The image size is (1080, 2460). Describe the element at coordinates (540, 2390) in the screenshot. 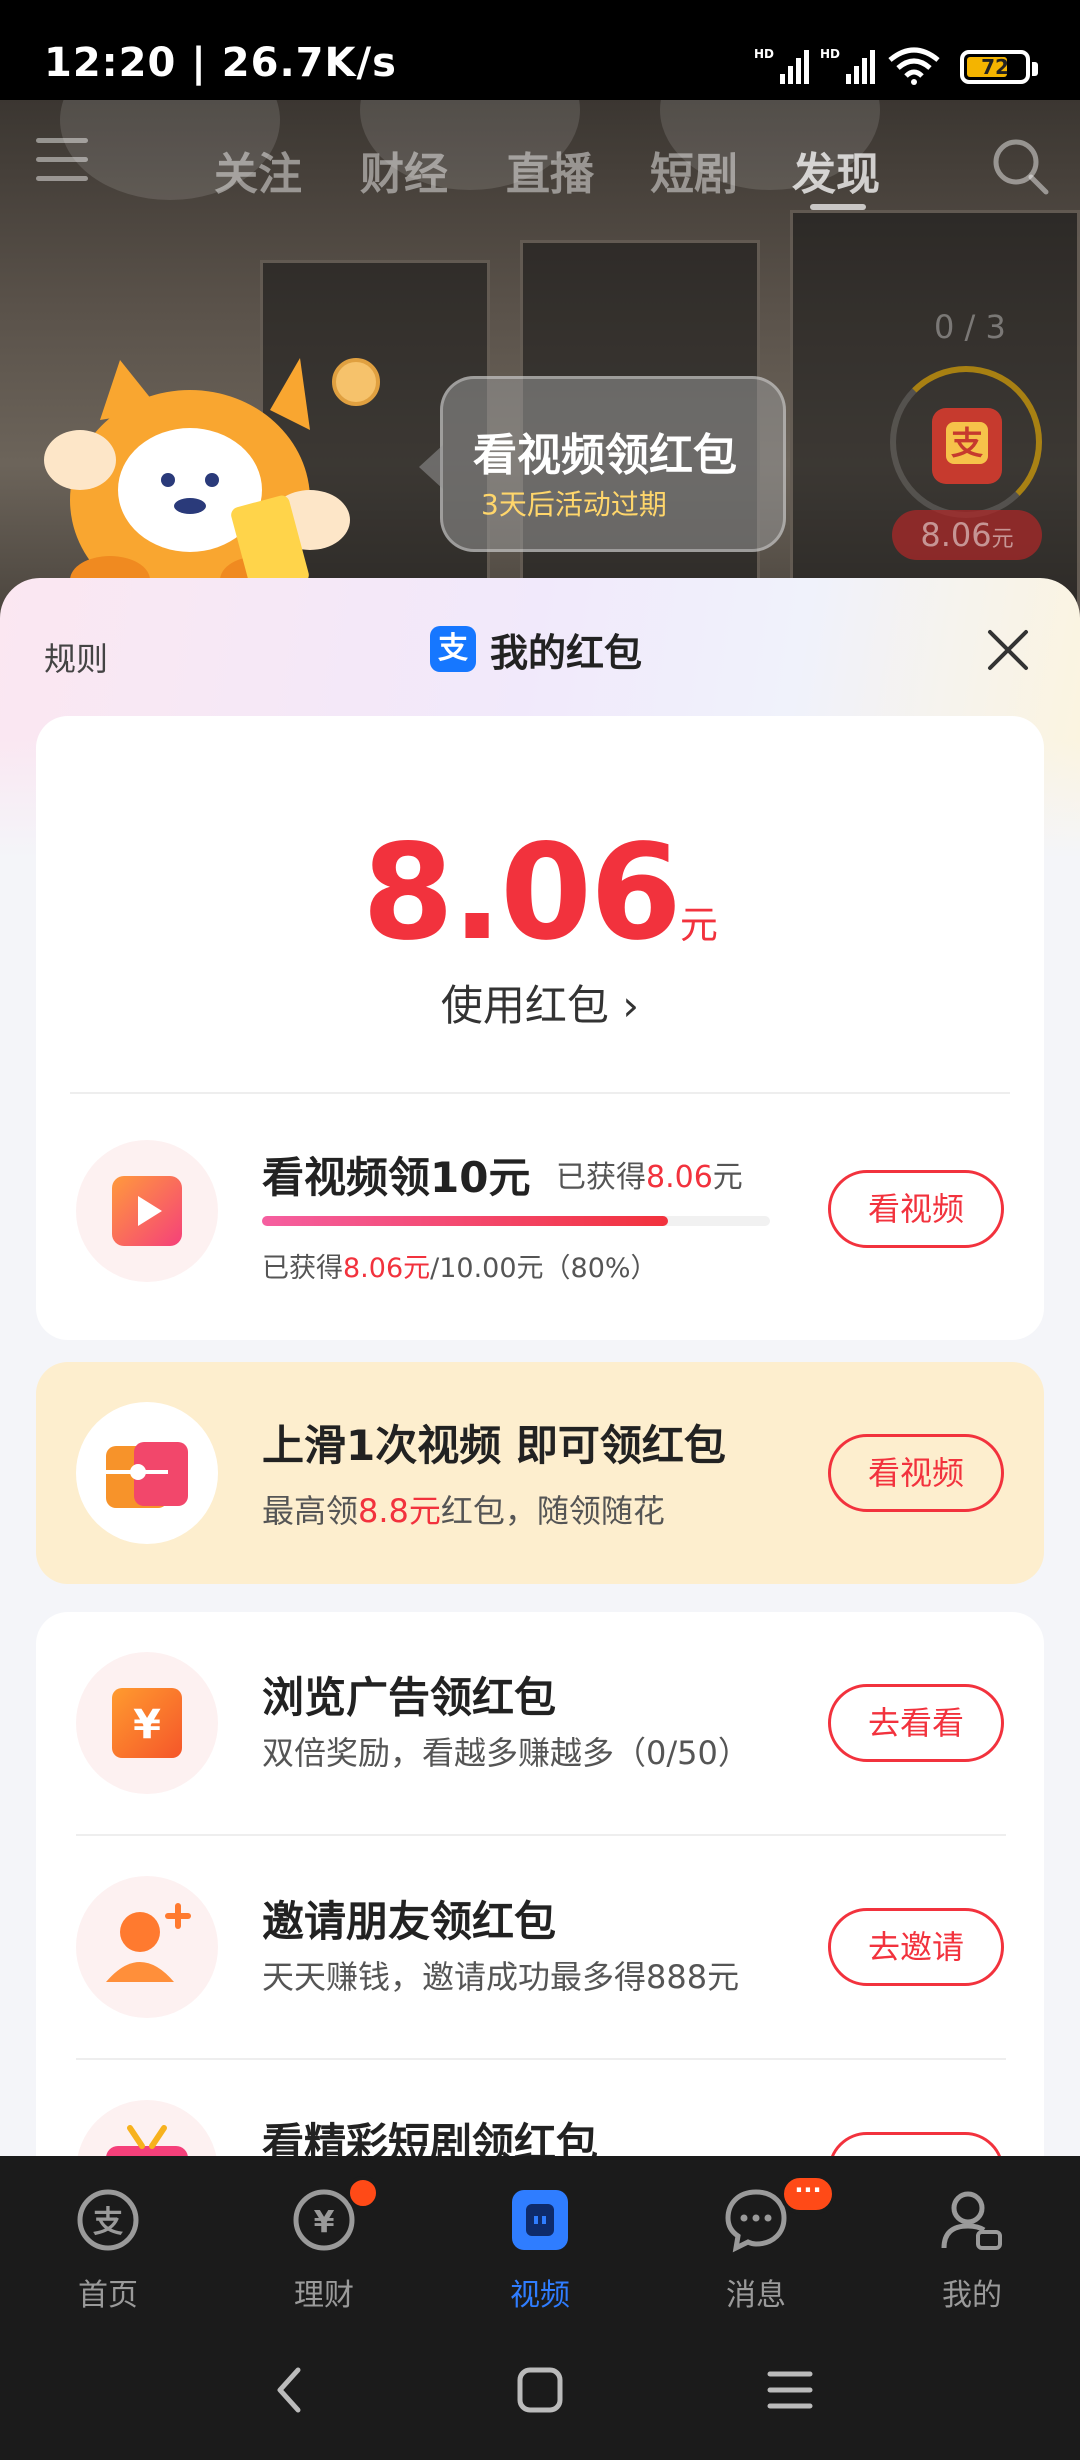

I see `home-icon` at that location.